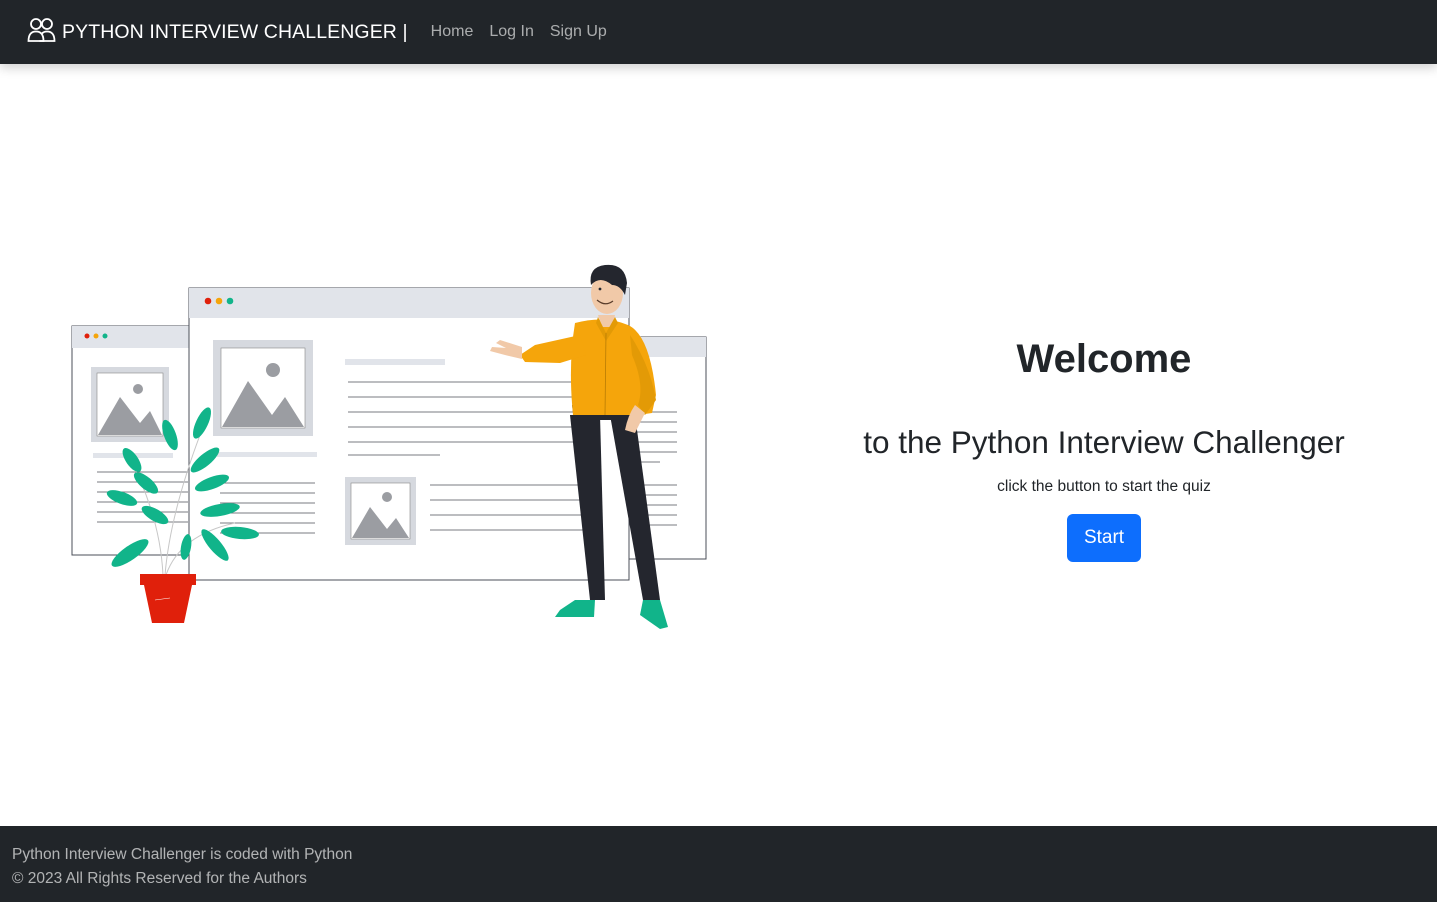 Image resolution: width=1437 pixels, height=902 pixels. I want to click on brand: PYTHON INTERVIEW CHALLENGER |, so click(217, 32).